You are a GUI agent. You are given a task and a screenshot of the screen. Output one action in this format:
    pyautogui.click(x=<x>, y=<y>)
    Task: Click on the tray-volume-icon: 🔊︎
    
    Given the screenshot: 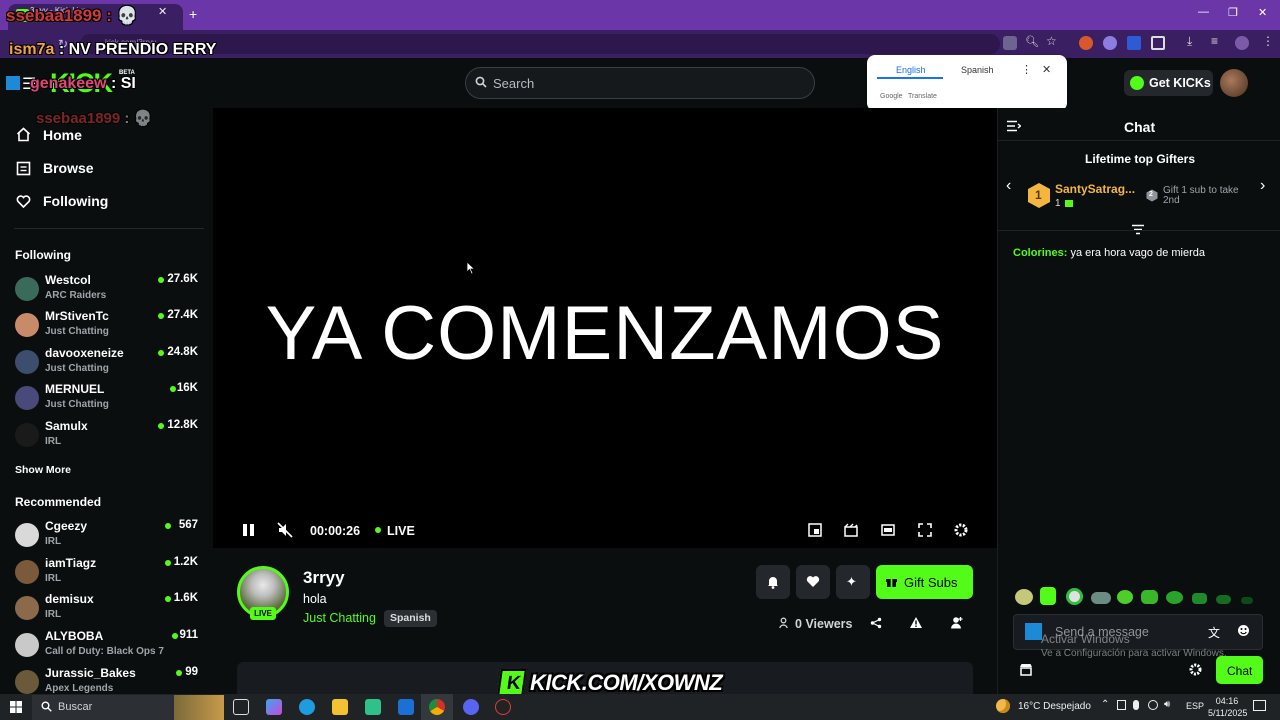 What is the action you would take?
    pyautogui.click(x=1167, y=704)
    